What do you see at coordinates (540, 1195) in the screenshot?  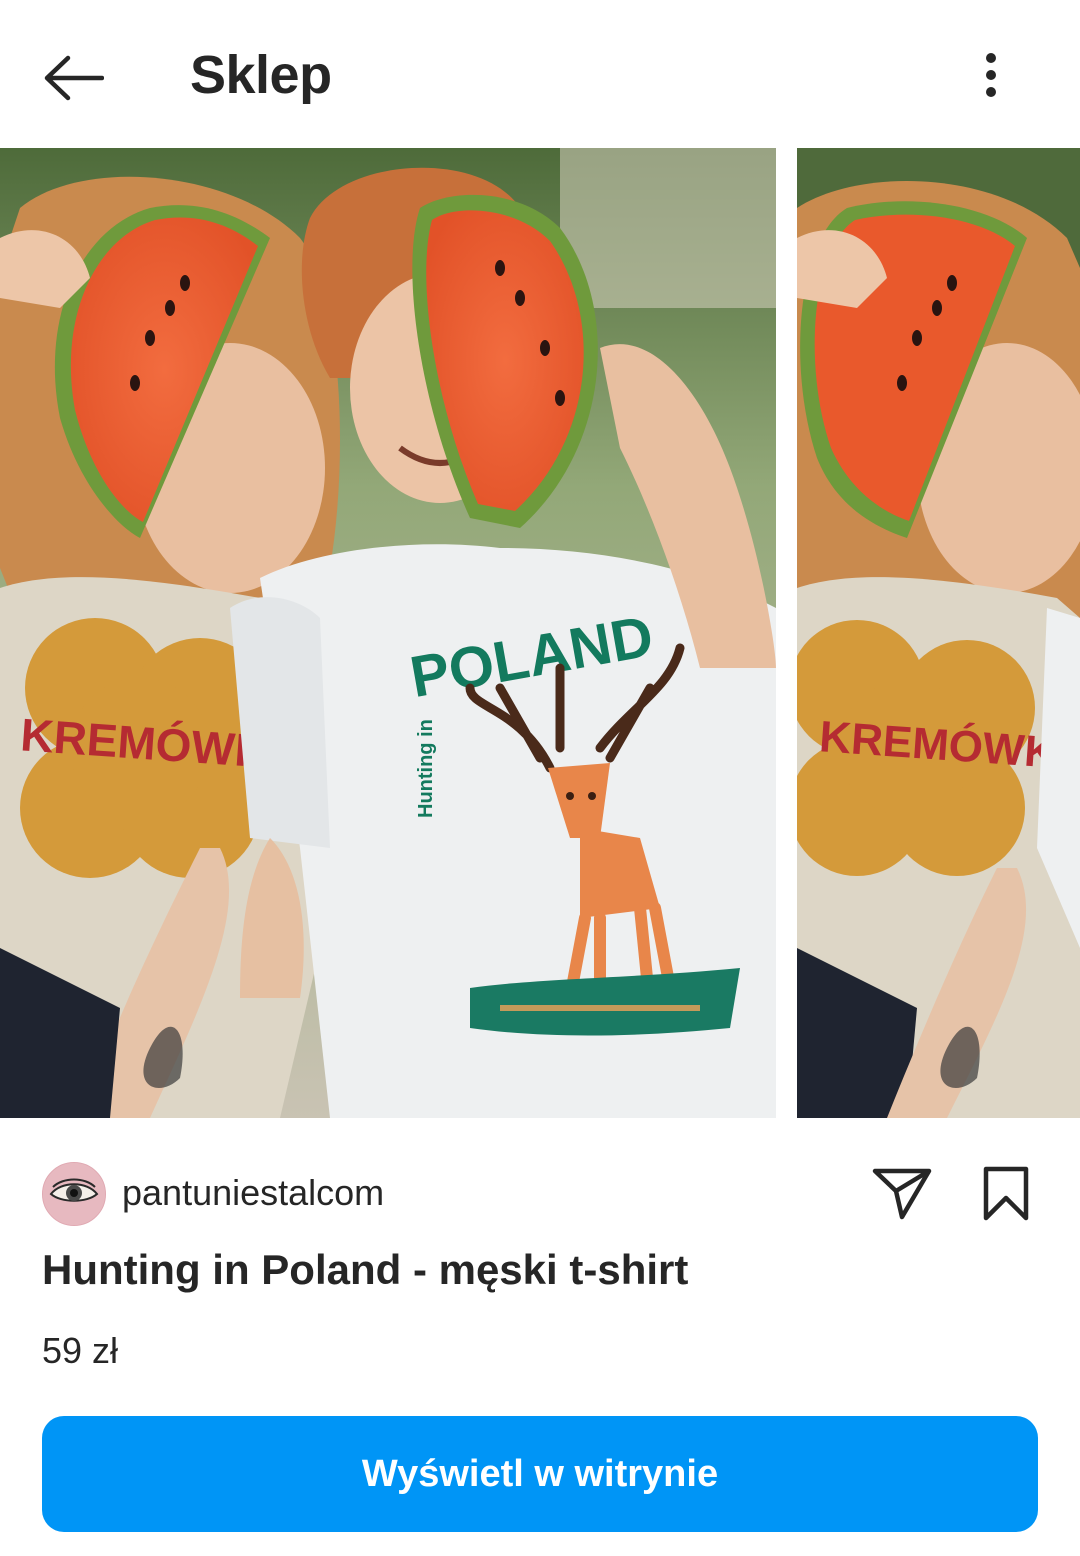 I see `seller-row: pantuniestalcom` at bounding box center [540, 1195].